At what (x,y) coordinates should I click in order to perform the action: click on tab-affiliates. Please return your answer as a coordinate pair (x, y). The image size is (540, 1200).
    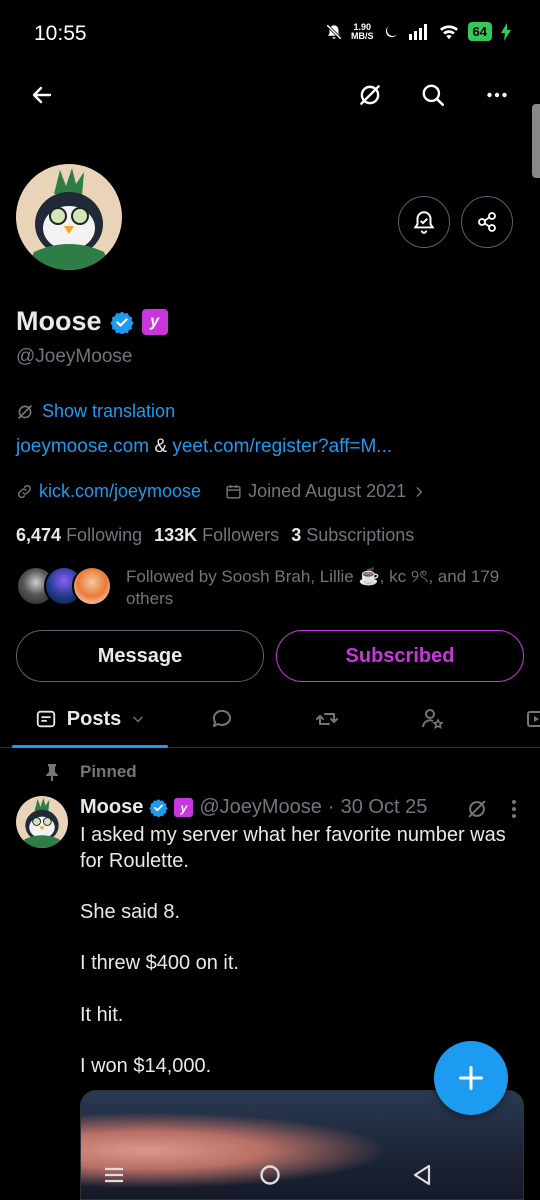
    Looking at the image, I should click on (432, 719).